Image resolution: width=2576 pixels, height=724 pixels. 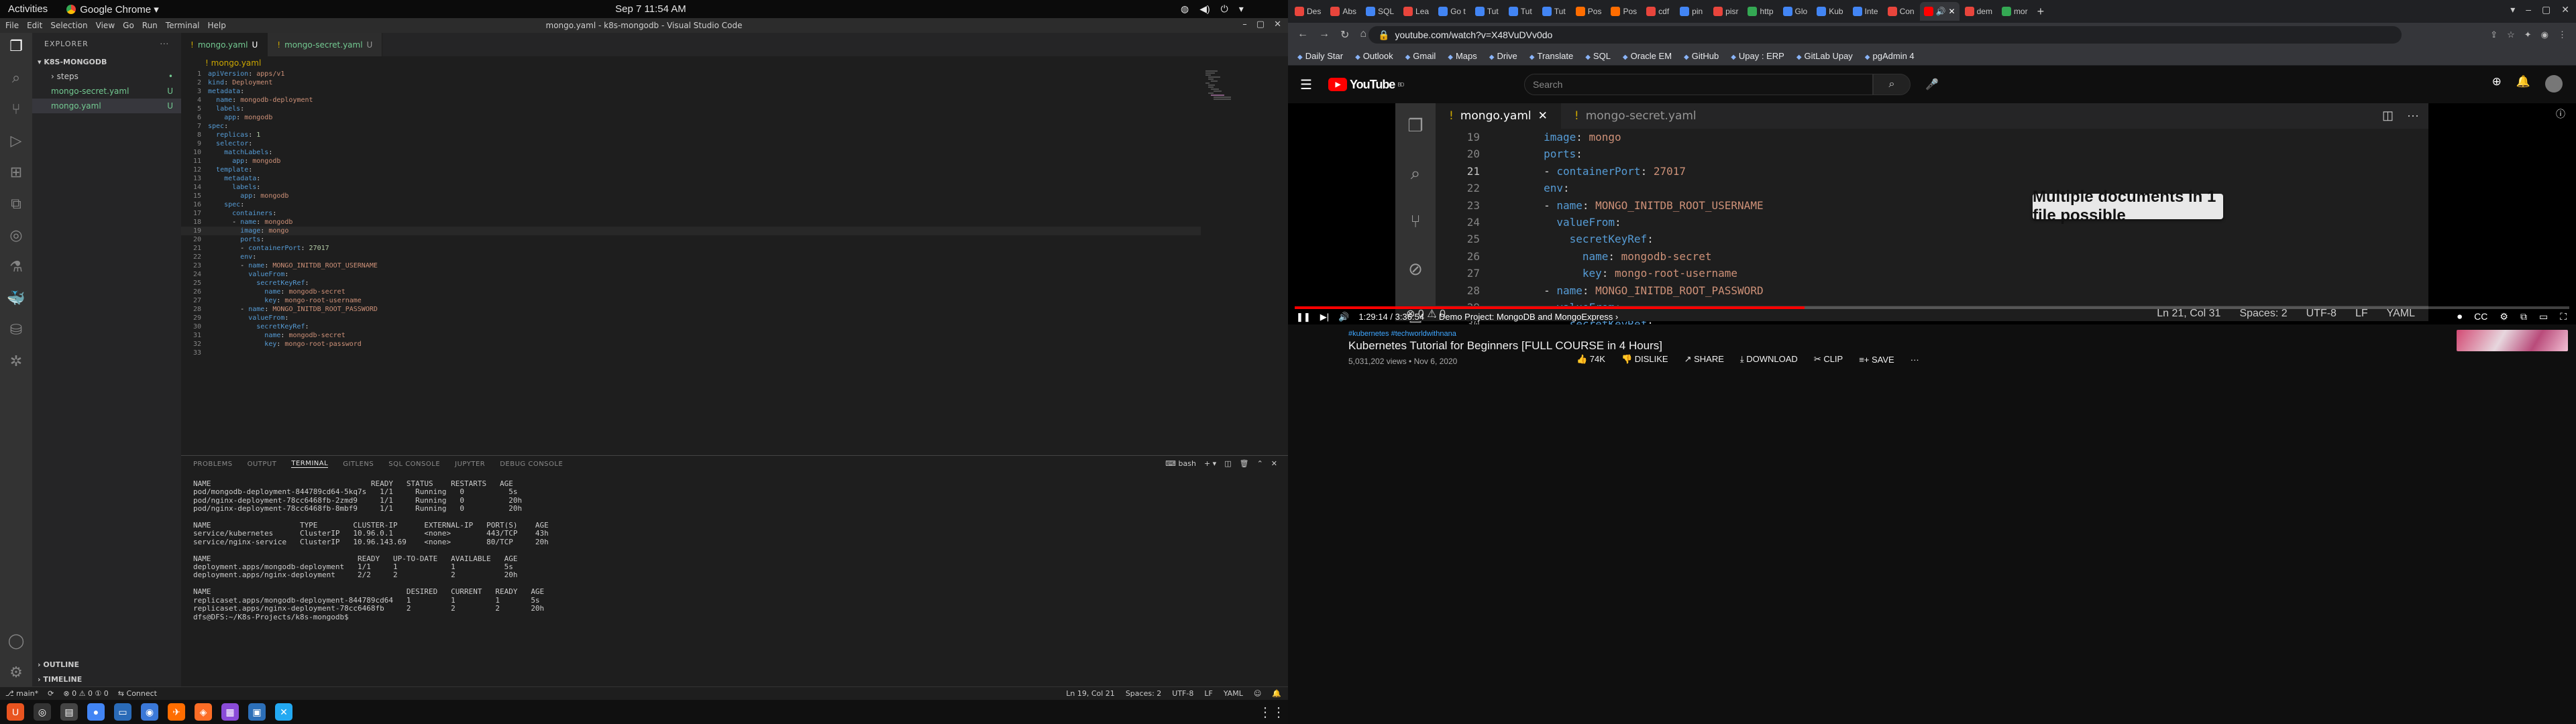 What do you see at coordinates (1380, 11) in the screenshot?
I see `browser-tab: SQL` at bounding box center [1380, 11].